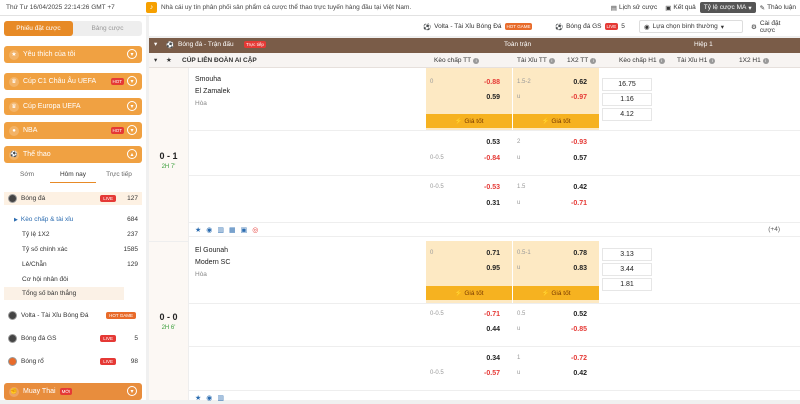 The image size is (800, 404). What do you see at coordinates (244, 230) in the screenshot?
I see `field-icon: ▣` at bounding box center [244, 230].